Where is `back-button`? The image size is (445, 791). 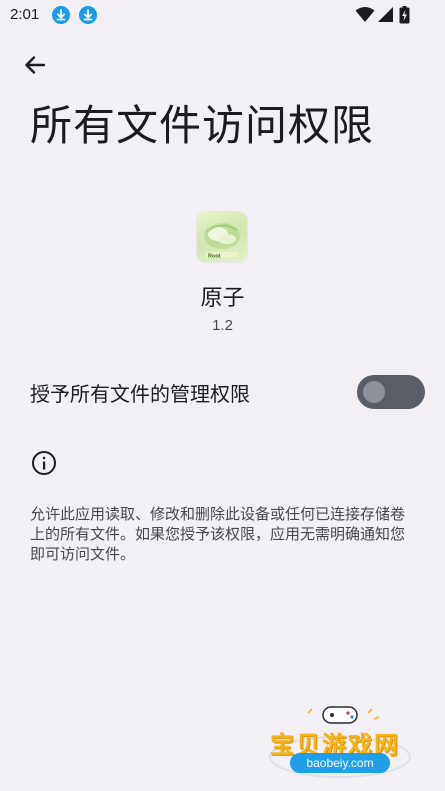 back-button is located at coordinates (35, 65).